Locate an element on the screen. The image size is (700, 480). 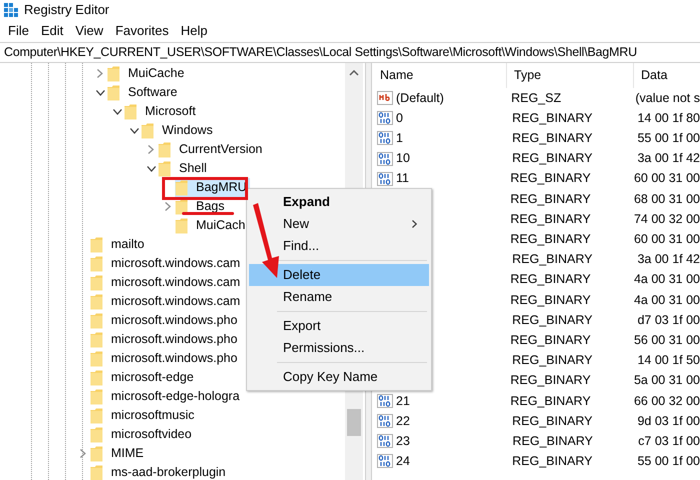
value-data: 74 00 32 00 is located at coordinates (667, 219).